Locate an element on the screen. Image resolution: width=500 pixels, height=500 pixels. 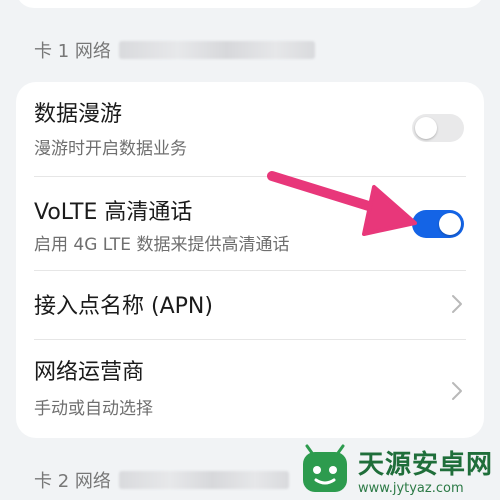
data-roaming-subtitle: 漫游时开启数据业务 is located at coordinates (110, 149).